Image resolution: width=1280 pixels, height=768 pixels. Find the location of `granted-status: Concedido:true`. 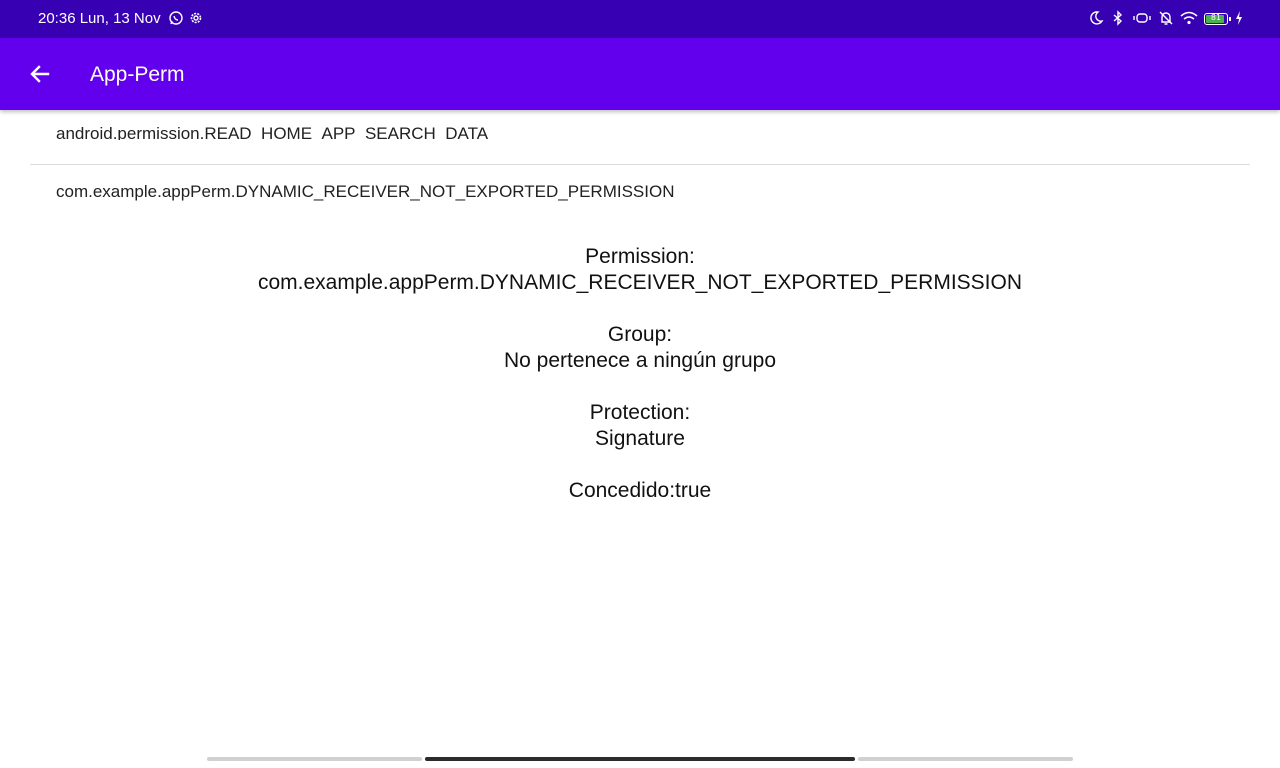

granted-status: Concedido:true is located at coordinates (640, 490).